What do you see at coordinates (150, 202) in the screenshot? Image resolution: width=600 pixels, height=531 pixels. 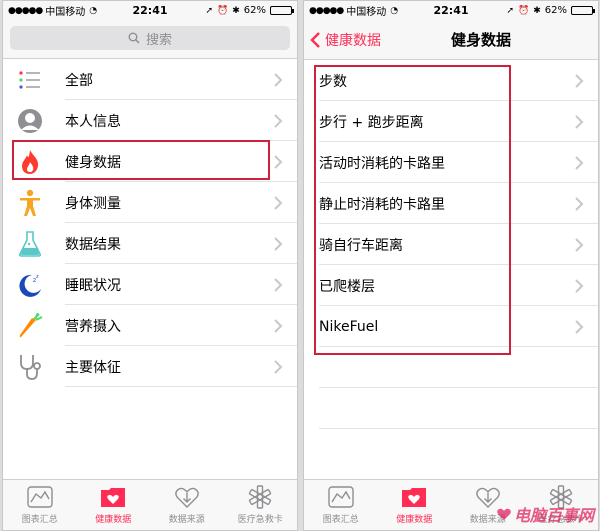 I see `list-item-body-measurements: 身体测量` at bounding box center [150, 202].